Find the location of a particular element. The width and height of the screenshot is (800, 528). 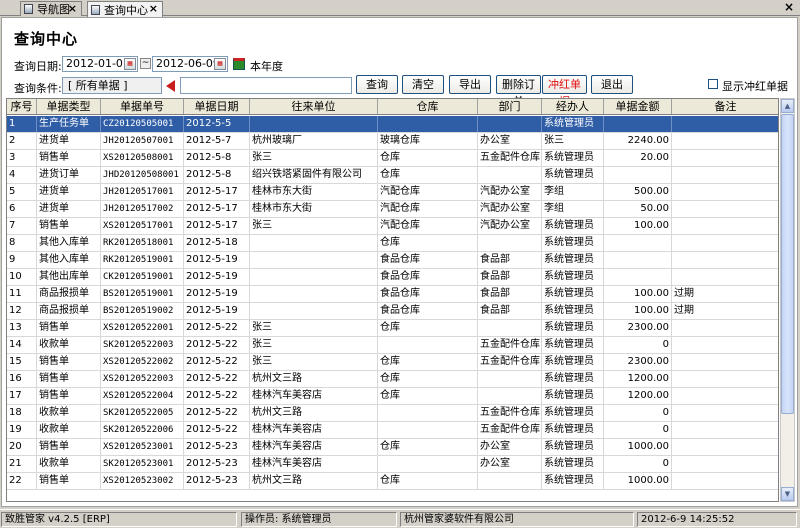

cell-department: 五金配件仓库 is located at coordinates (510, 430).